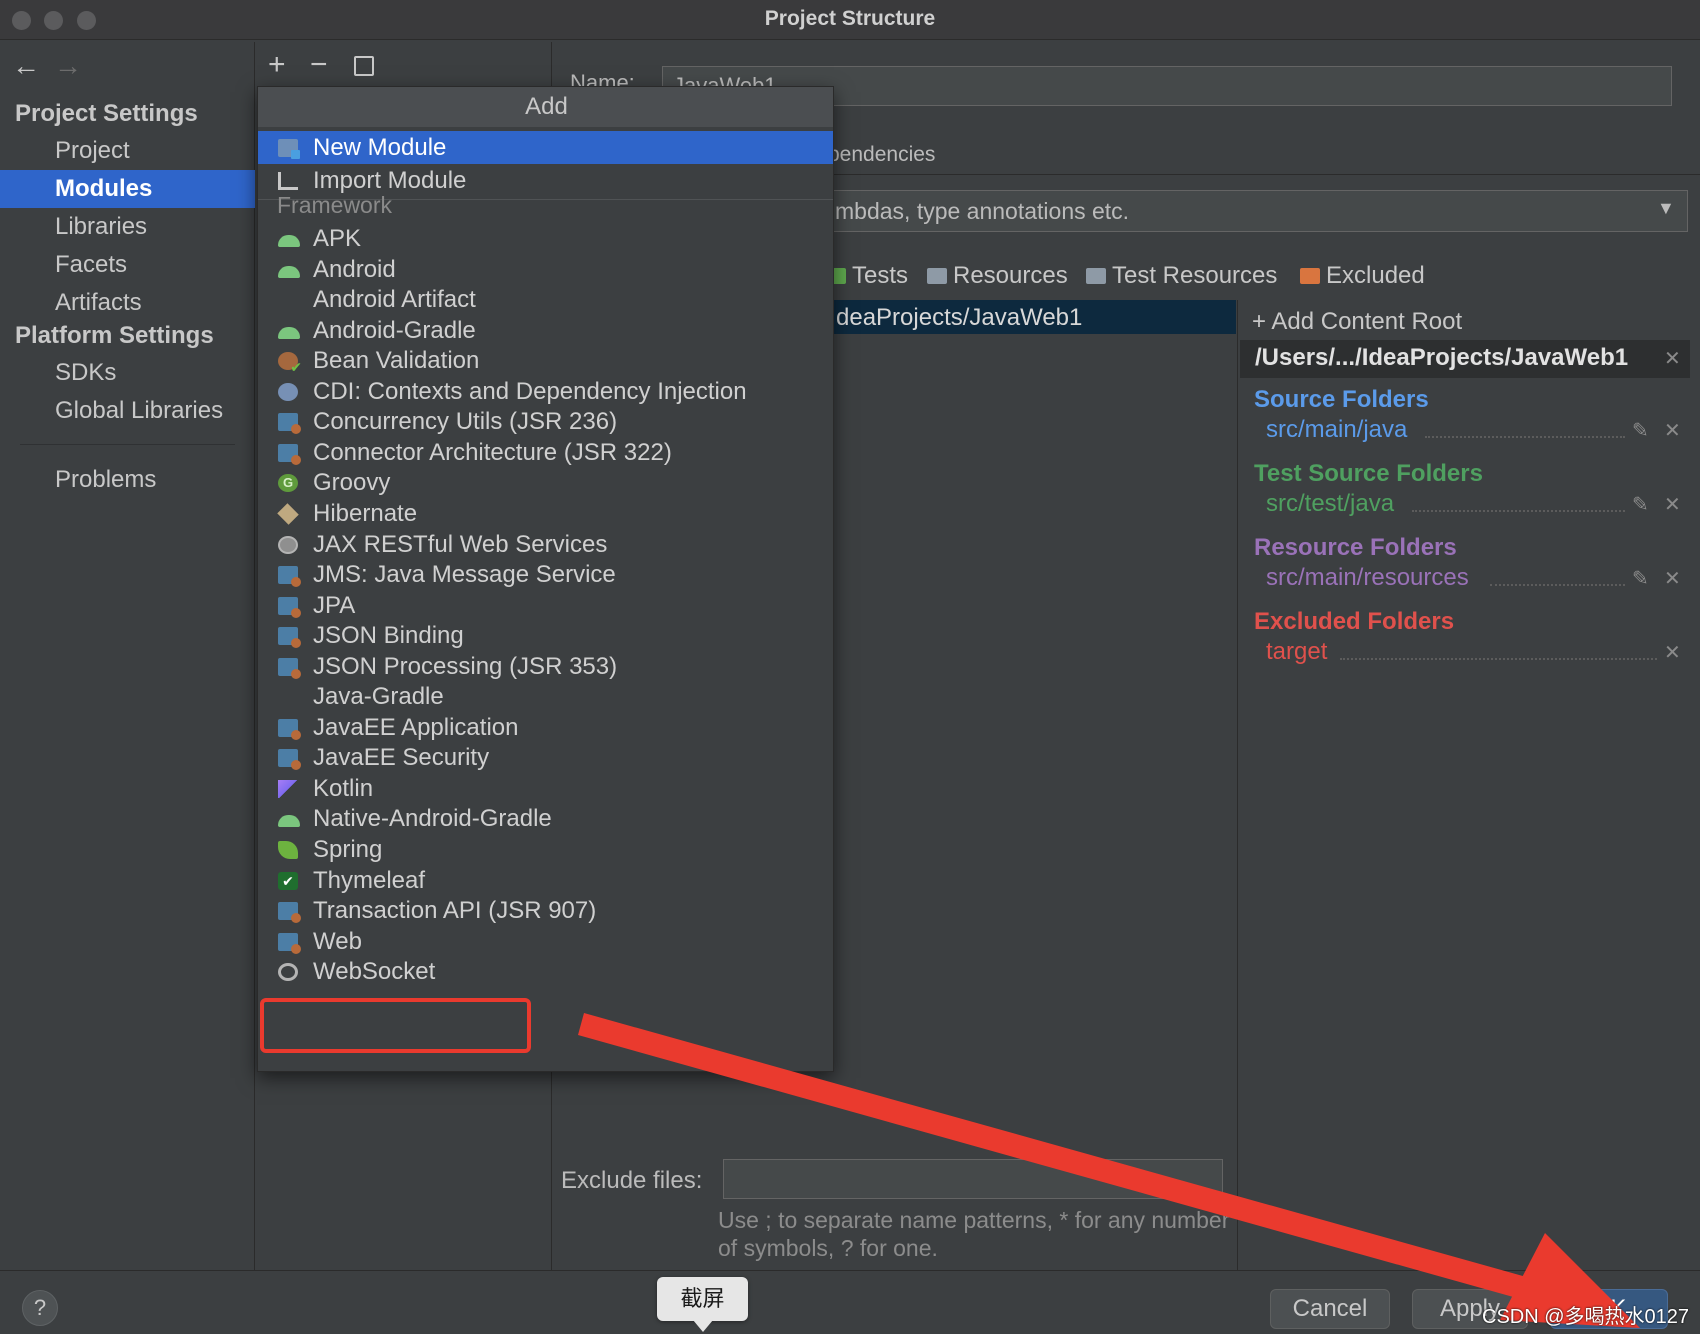  I want to click on menu-item-groovy: G Groovy, so click(545, 482).